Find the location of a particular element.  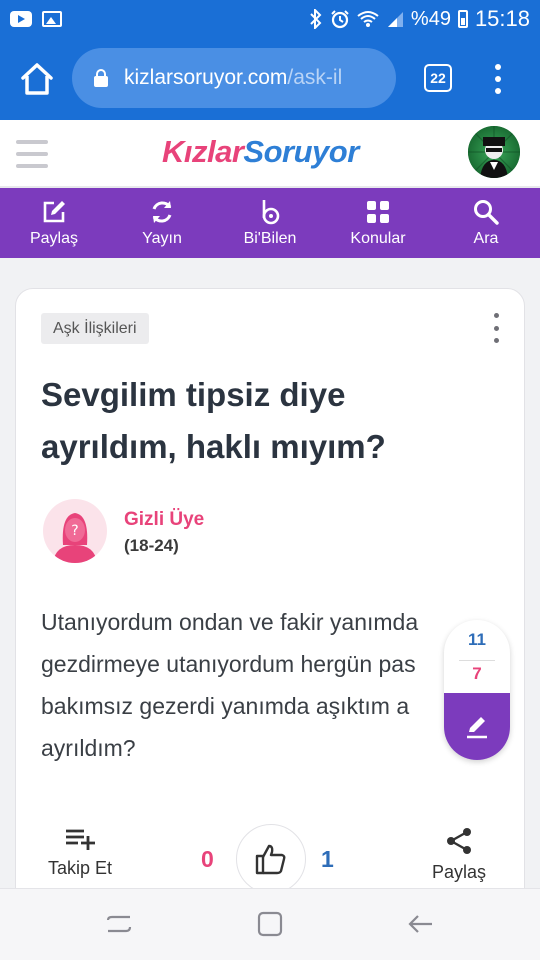

nav-item-feed: Yayın is located at coordinates (162, 223).